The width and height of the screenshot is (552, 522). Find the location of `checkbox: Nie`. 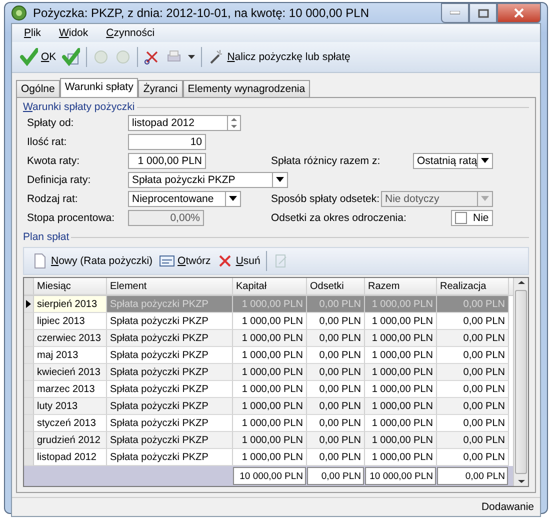

checkbox: Nie is located at coordinates (472, 218).